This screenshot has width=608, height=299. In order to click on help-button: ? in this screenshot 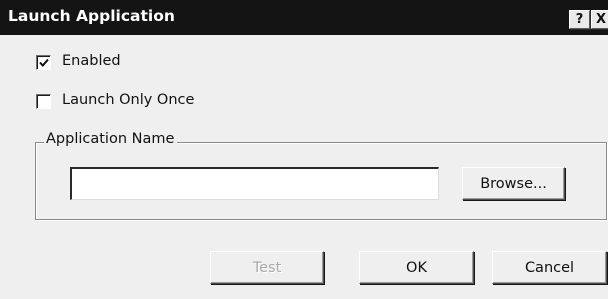, I will do `click(579, 19)`.